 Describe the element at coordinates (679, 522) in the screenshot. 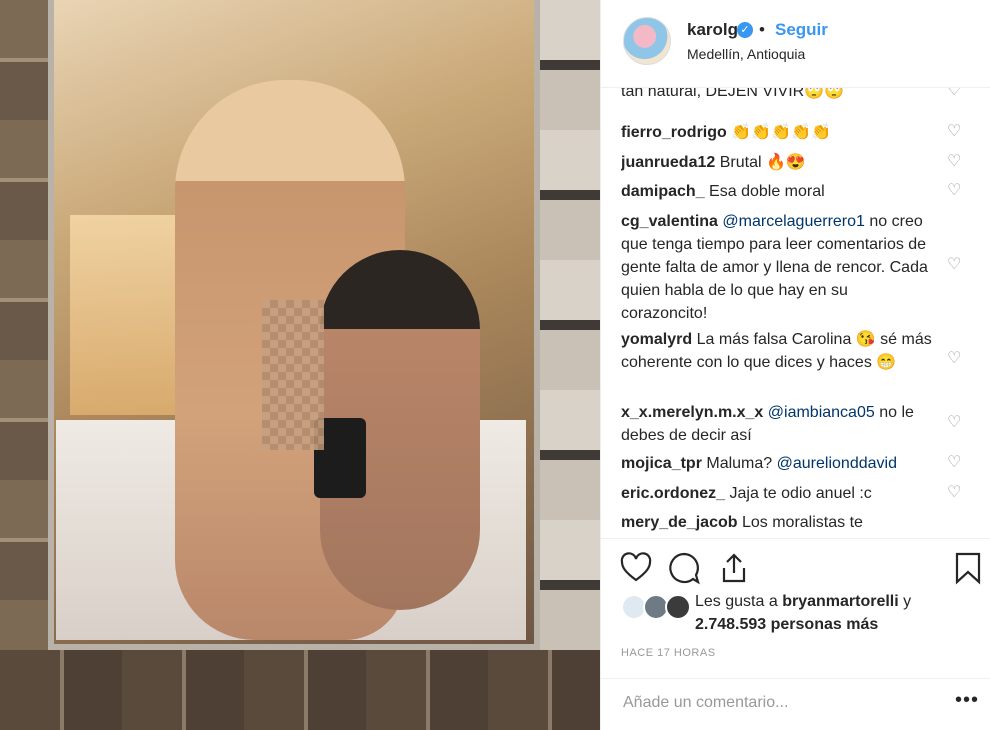

I see `comment-username: mery_de_jacob` at that location.